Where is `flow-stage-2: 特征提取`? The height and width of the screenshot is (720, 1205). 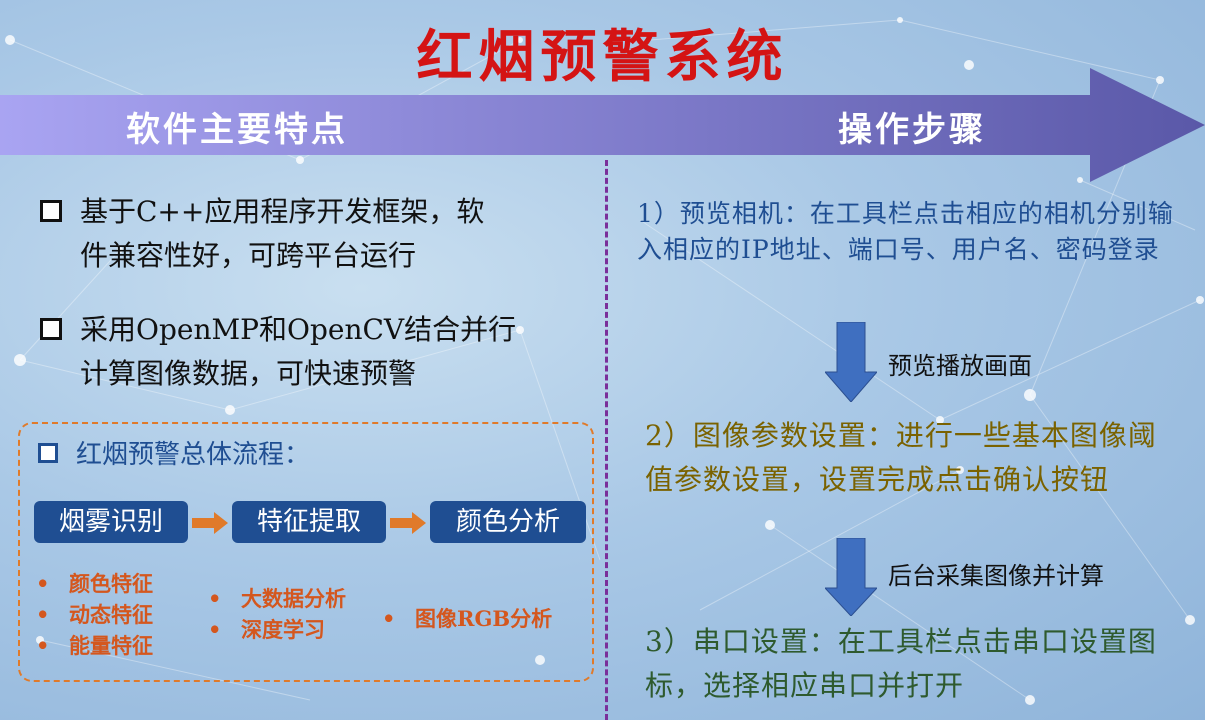 flow-stage-2: 特征提取 is located at coordinates (309, 522).